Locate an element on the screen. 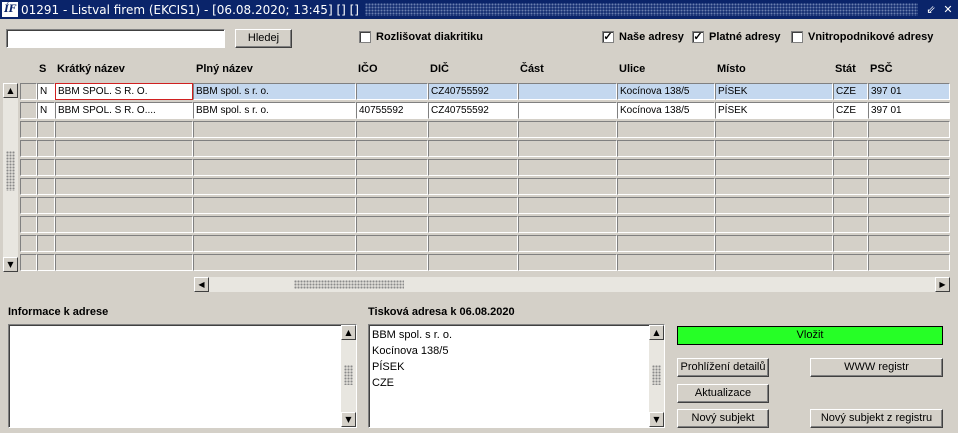  update-button: Aktualizace is located at coordinates (723, 393).